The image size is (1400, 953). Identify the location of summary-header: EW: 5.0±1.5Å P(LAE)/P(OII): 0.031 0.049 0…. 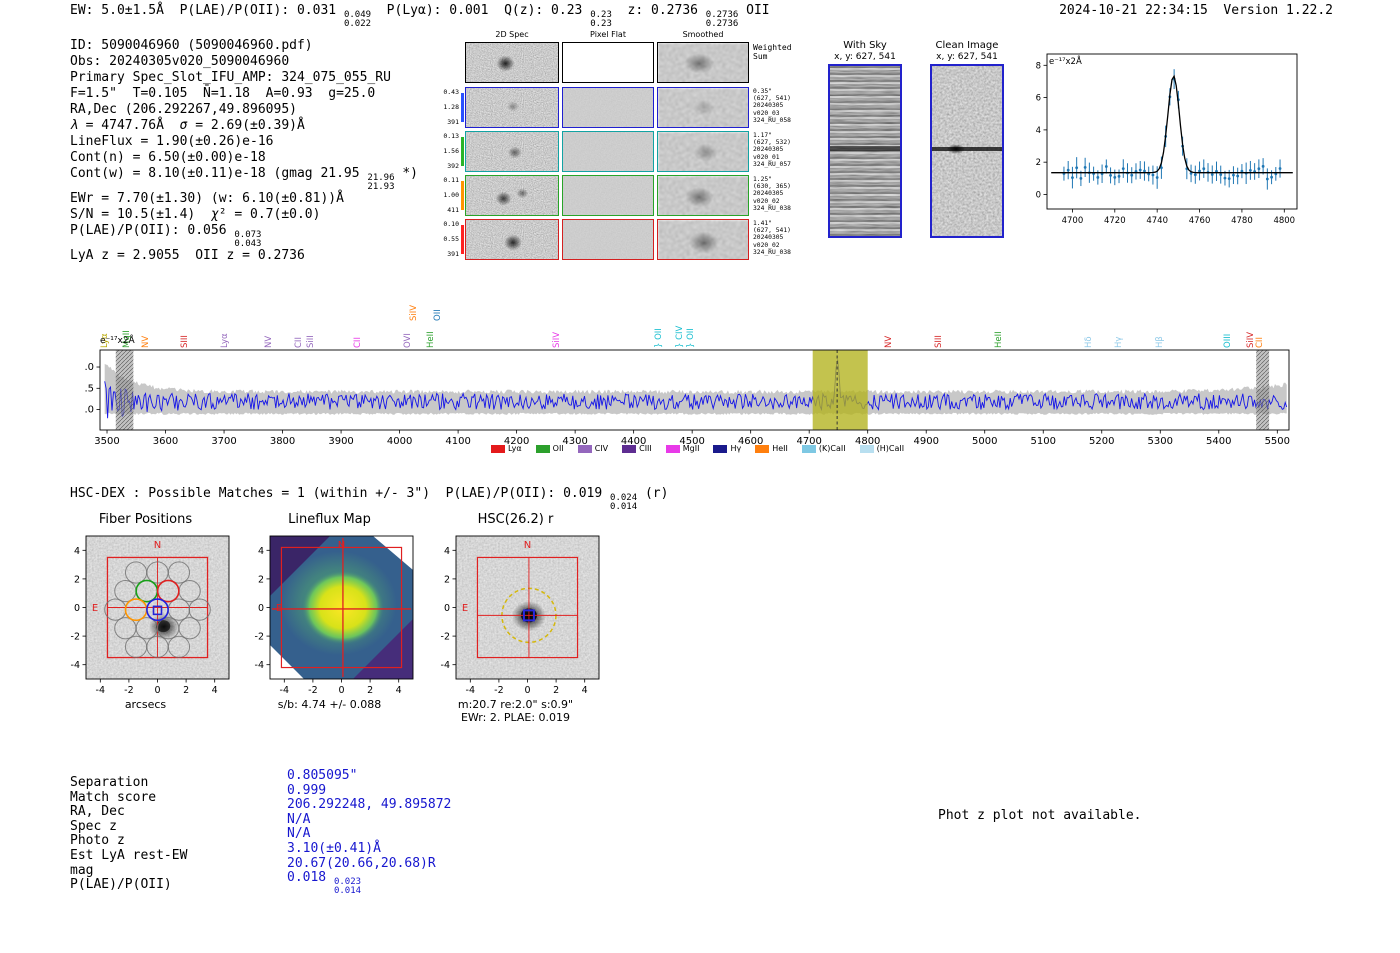
(420, 16).